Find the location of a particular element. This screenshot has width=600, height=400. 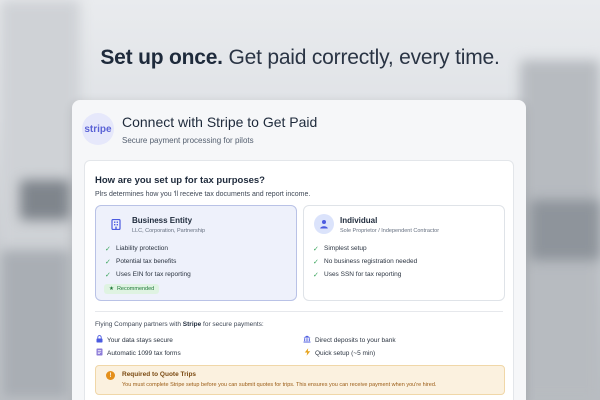

notice-title: Required to Quote Trips is located at coordinates (159, 374).